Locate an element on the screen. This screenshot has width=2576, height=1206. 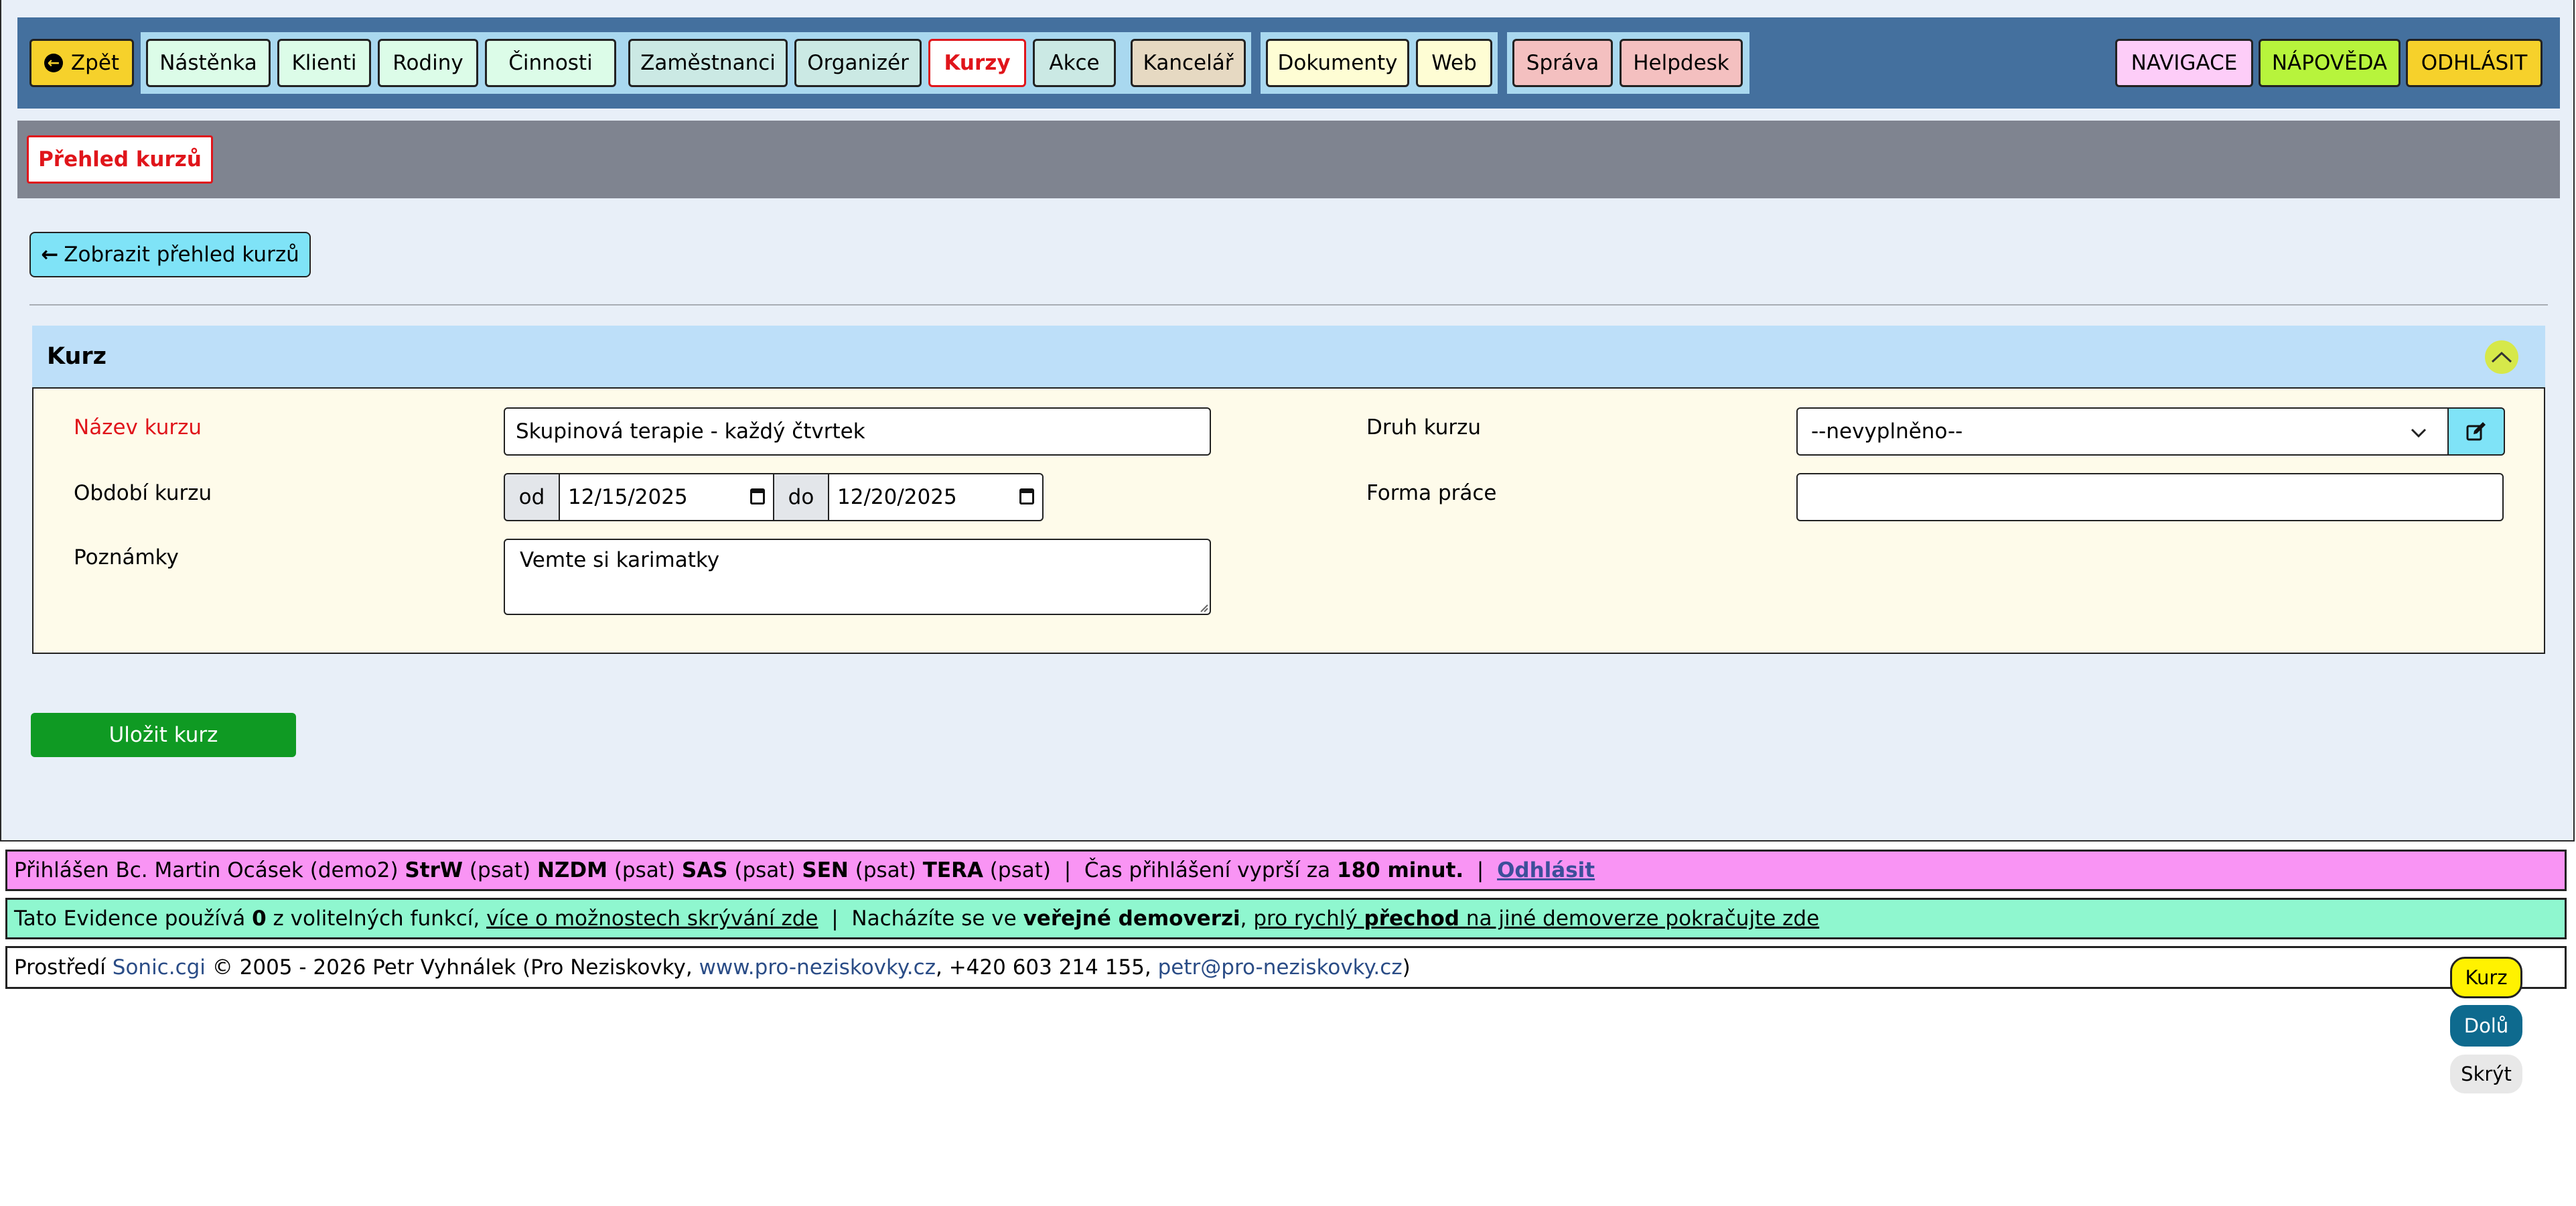
show-course-overview-button: ← Zobrazit přehled kurzů is located at coordinates (170, 255).